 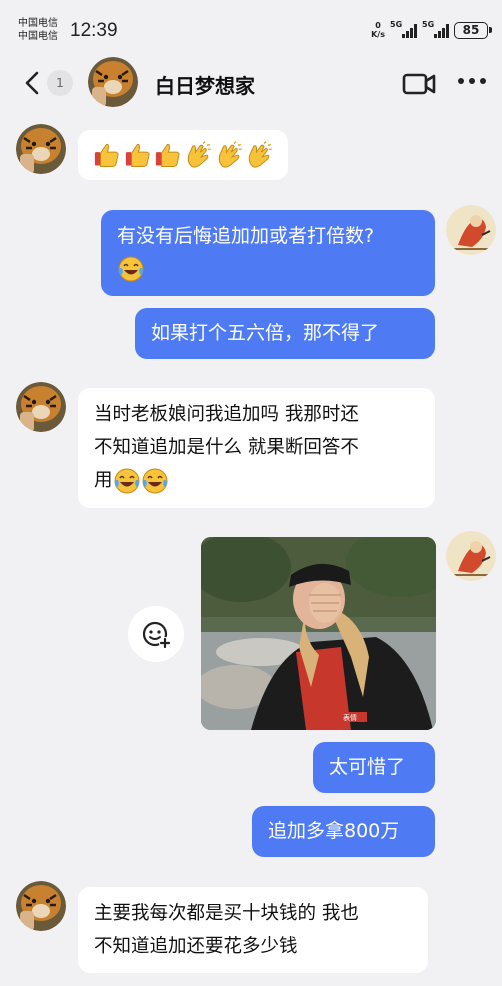 What do you see at coordinates (403, 29) in the screenshot?
I see `signal-1-icon: 5G` at bounding box center [403, 29].